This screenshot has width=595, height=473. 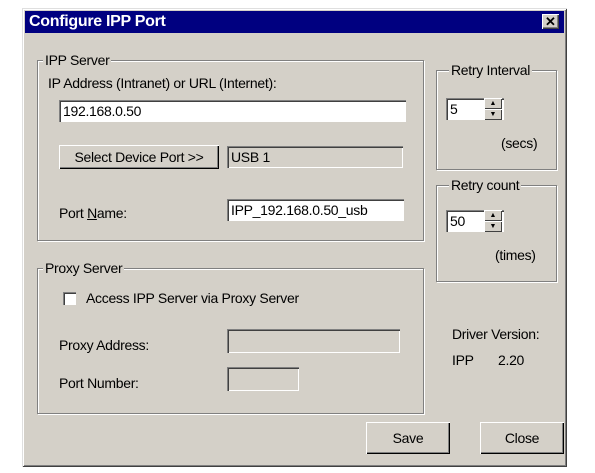 I want to click on title-bar: Configure IPP Port ✕, so click(x=294, y=22).